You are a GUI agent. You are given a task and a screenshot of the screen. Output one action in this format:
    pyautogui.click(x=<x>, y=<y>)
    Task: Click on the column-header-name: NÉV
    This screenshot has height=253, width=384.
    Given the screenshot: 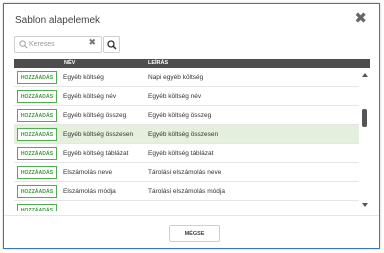 What is the action you would take?
    pyautogui.click(x=70, y=63)
    